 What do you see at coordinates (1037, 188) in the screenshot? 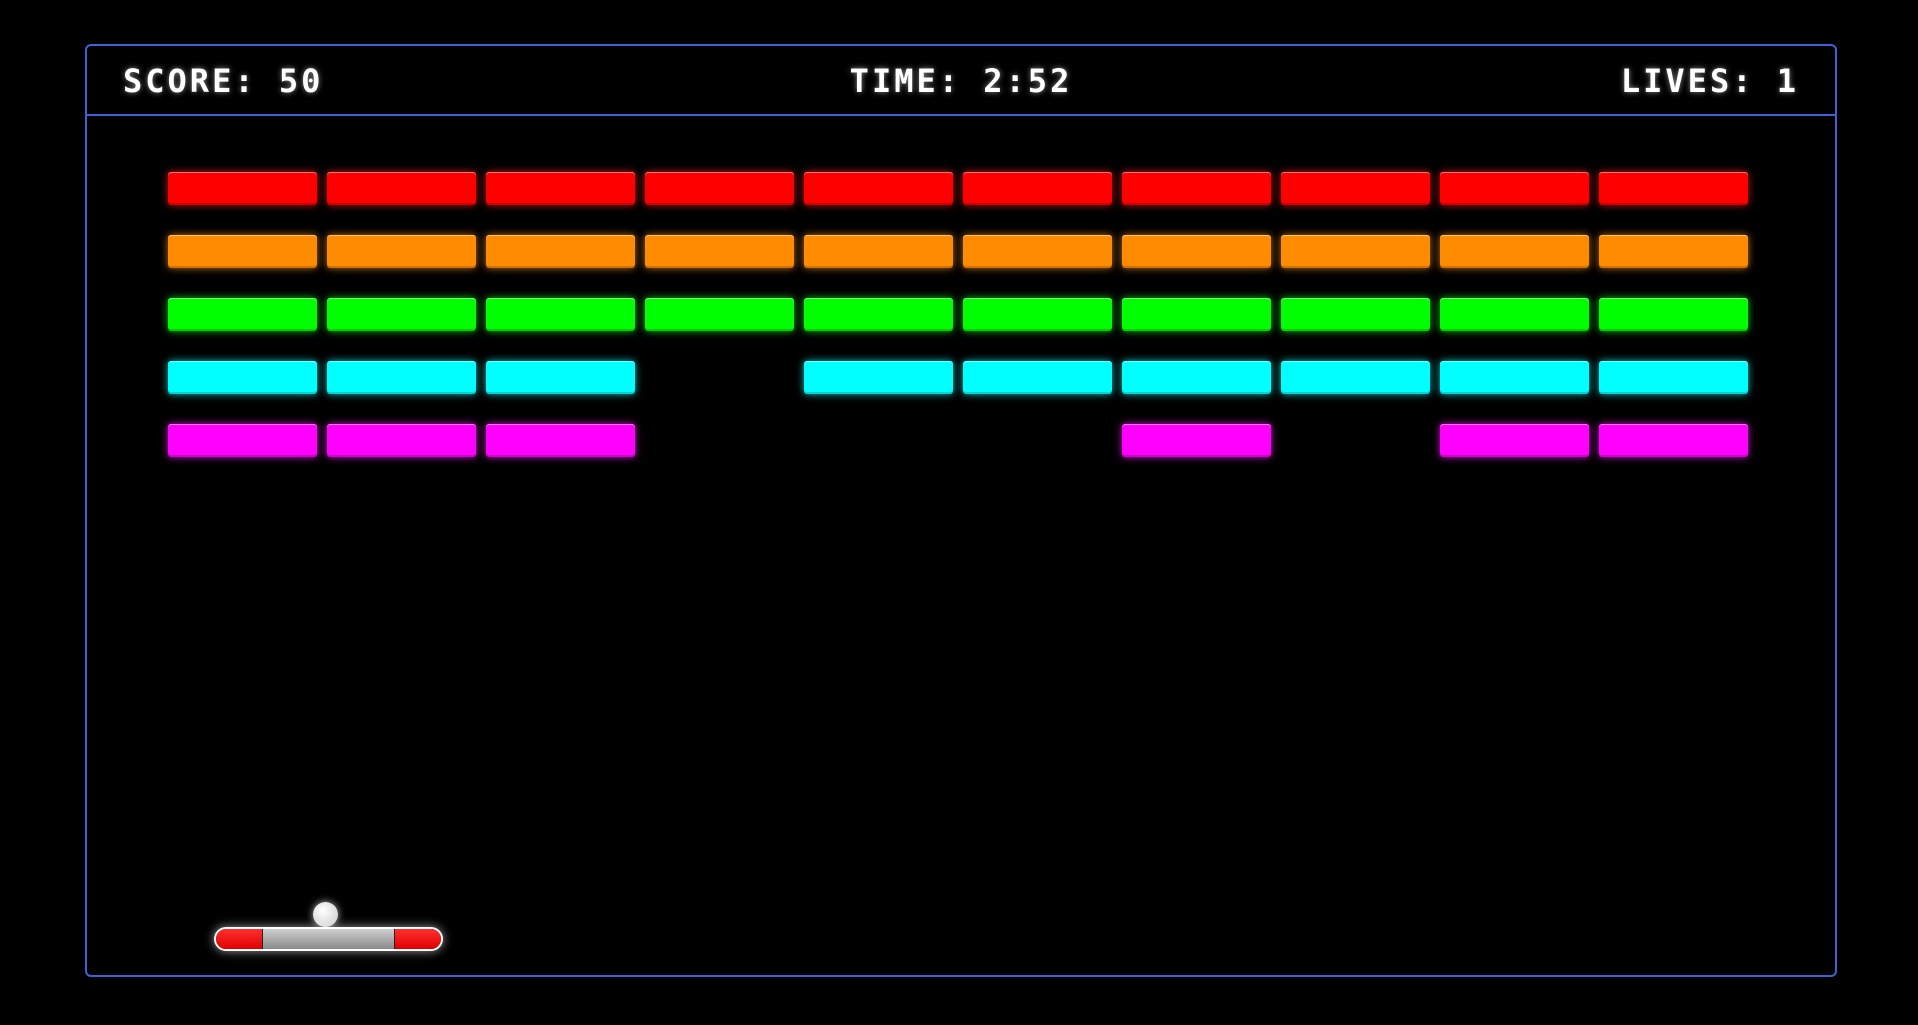
I see `brick-r1-c6` at bounding box center [1037, 188].